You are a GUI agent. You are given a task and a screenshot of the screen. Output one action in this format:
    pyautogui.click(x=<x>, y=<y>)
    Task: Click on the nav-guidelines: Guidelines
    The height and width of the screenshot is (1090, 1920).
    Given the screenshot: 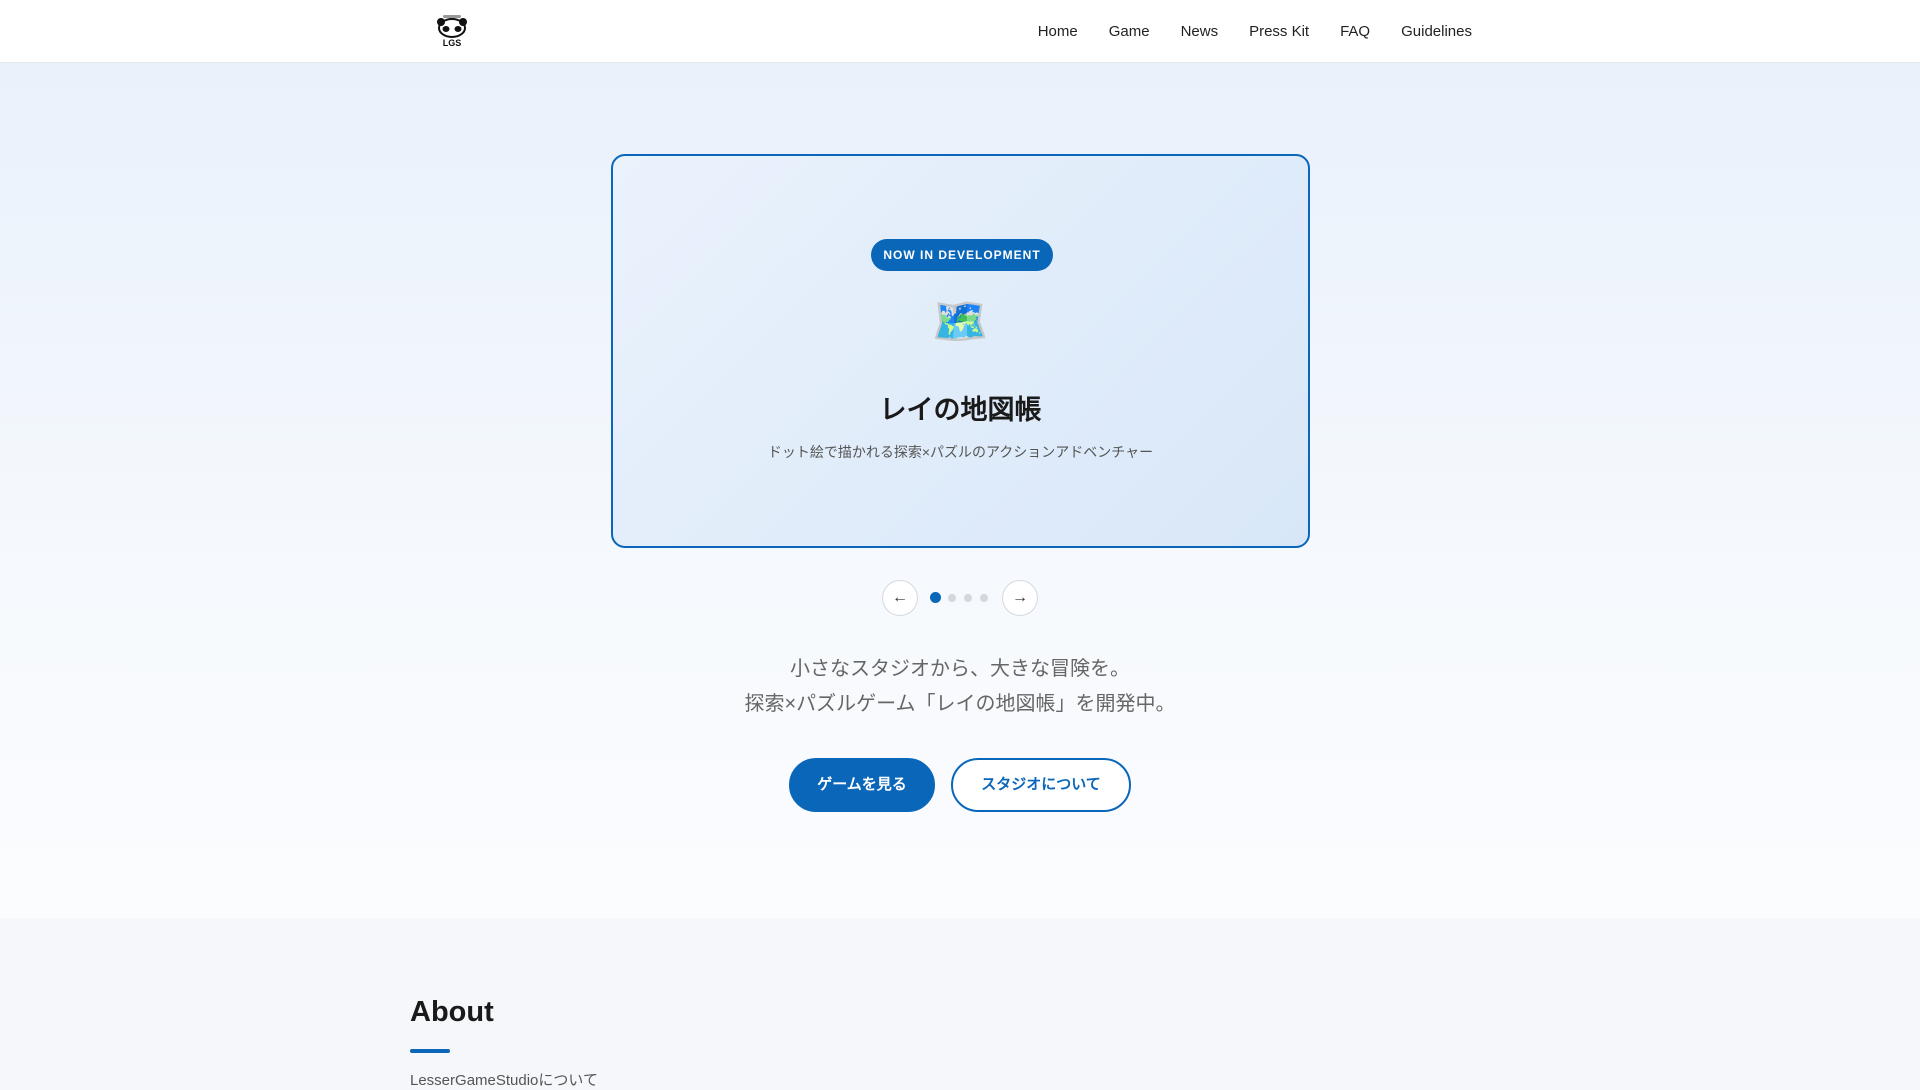 What is the action you would take?
    pyautogui.click(x=1436, y=31)
    